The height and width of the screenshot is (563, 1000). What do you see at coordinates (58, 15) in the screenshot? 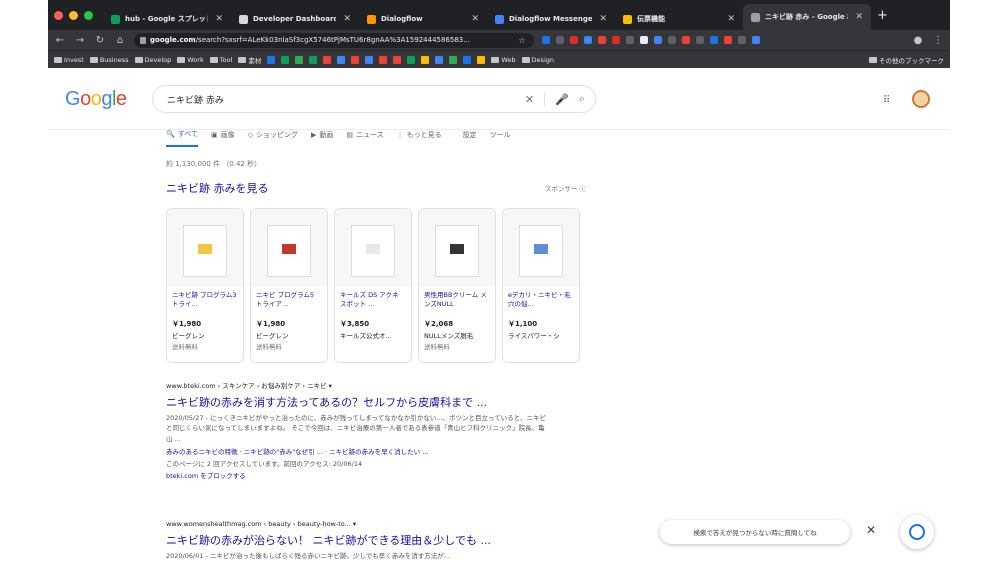
I see `close-window-button` at bounding box center [58, 15].